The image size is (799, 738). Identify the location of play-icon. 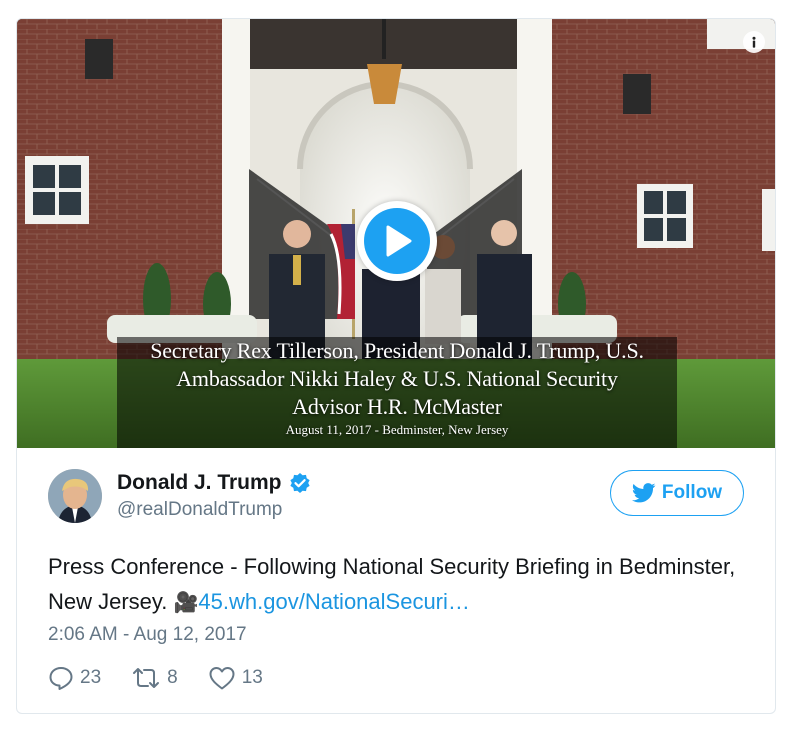
(397, 241).